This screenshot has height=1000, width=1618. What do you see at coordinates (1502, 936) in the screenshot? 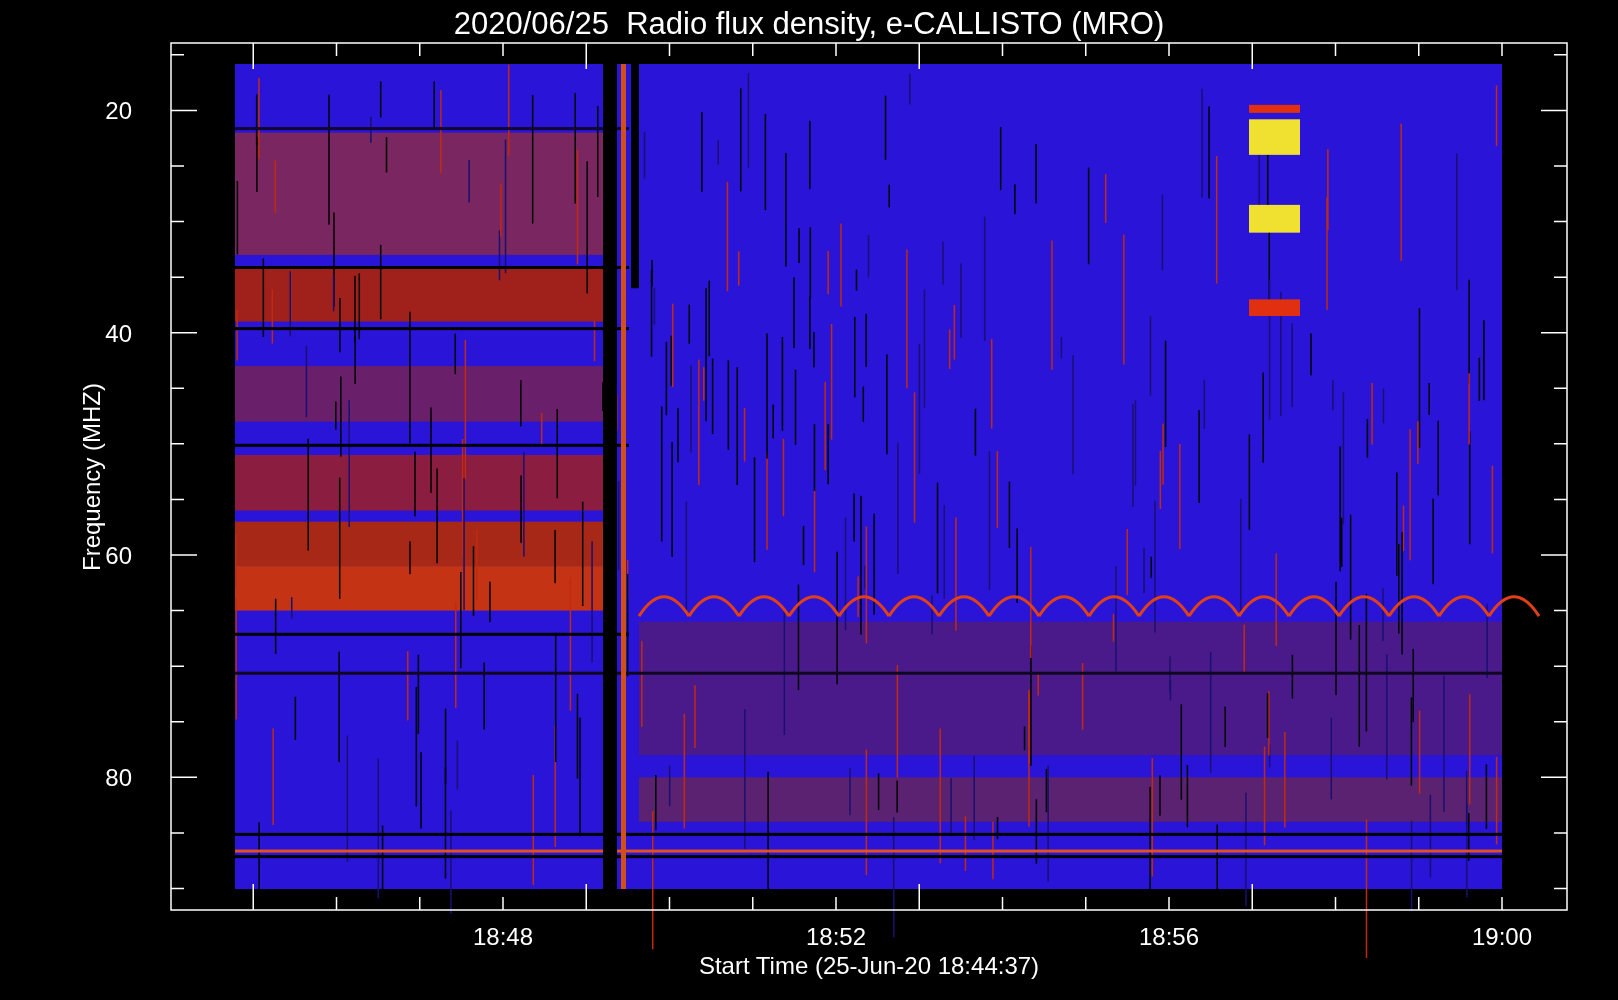
I see `tick-label: 19:00` at bounding box center [1502, 936].